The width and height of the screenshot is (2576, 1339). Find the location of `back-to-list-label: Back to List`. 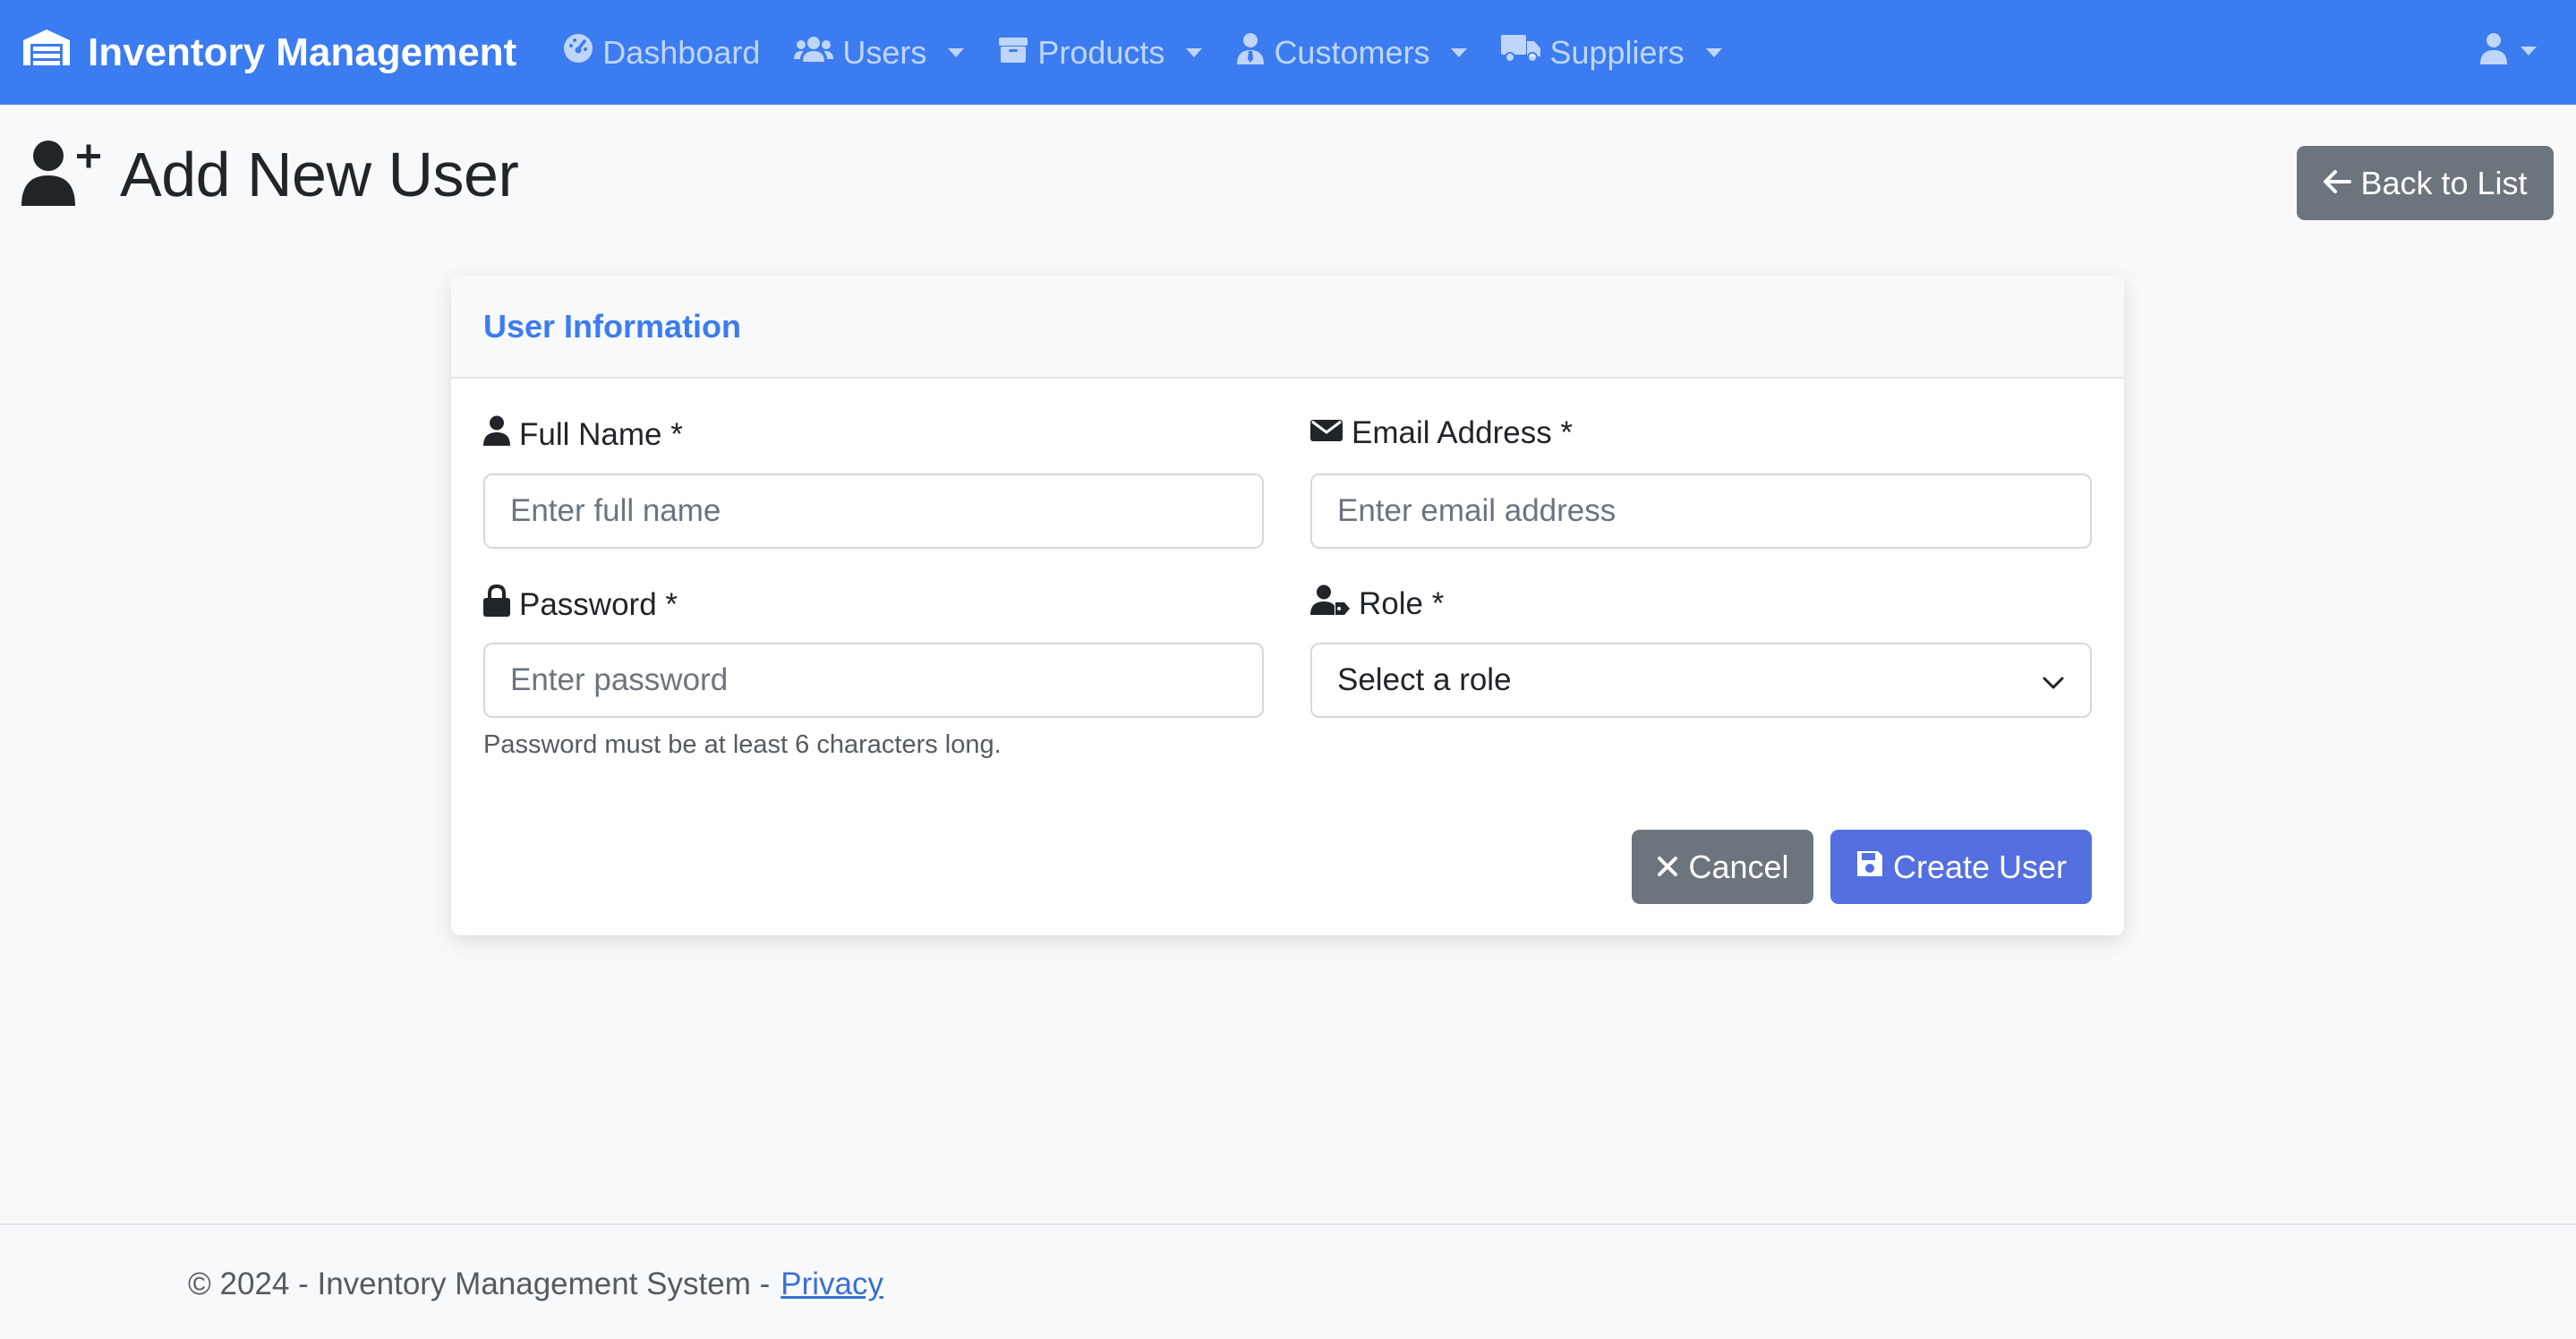

back-to-list-label: Back to List is located at coordinates (2444, 182).